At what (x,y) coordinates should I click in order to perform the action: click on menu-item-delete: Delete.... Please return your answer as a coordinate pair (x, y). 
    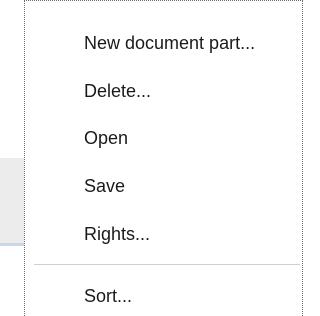
    Looking at the image, I should click on (117, 91).